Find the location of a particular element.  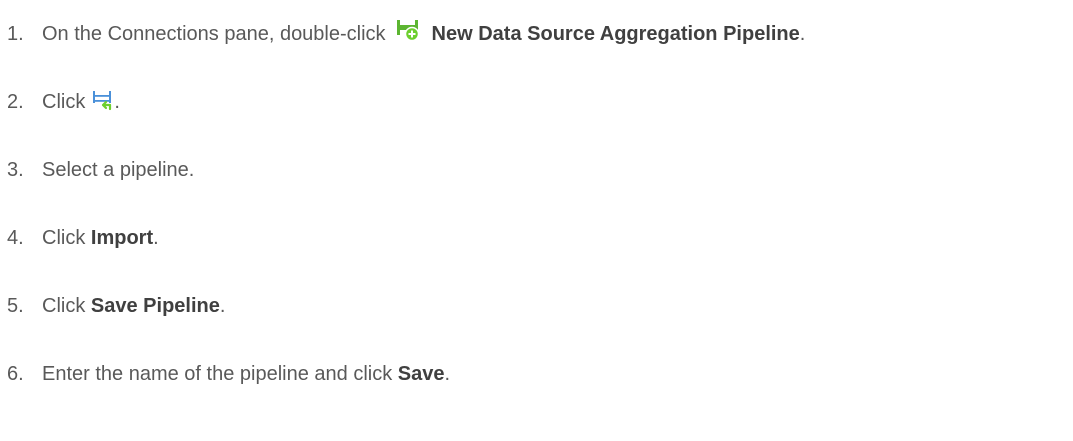

new-data-source-aggregation-pipeline-icon is located at coordinates (408, 28).